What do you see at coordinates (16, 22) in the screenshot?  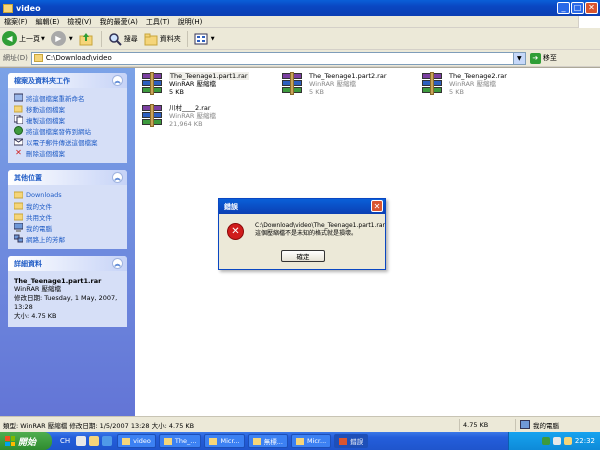 I see `menu-file: 檔案(F)` at bounding box center [16, 22].